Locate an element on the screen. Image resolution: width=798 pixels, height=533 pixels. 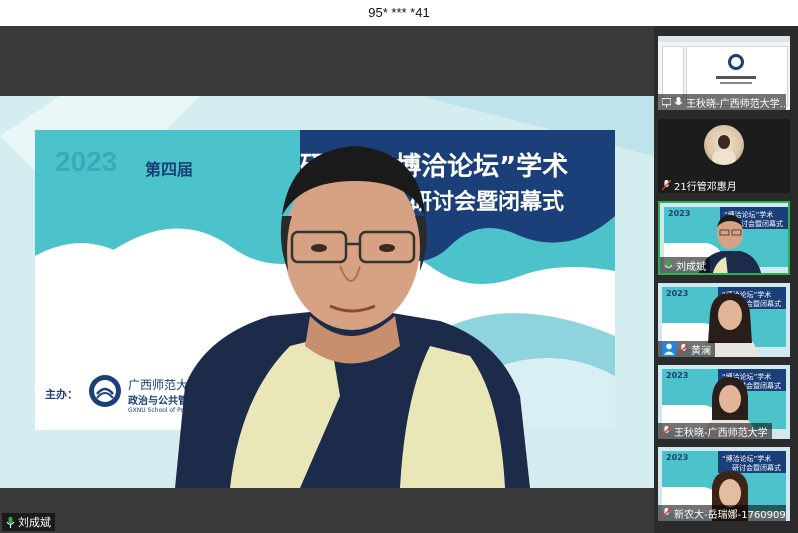
thumbnail-logo-icon is located at coordinates (736, 62).